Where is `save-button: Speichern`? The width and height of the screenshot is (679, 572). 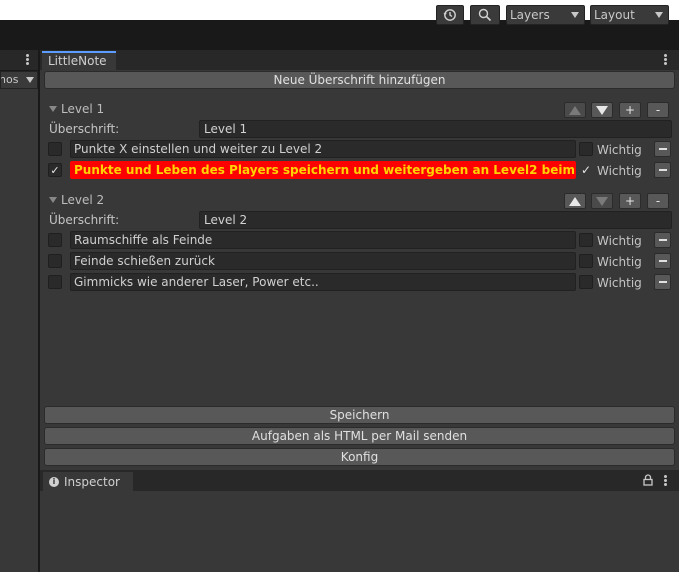
save-button: Speichern is located at coordinates (359, 415).